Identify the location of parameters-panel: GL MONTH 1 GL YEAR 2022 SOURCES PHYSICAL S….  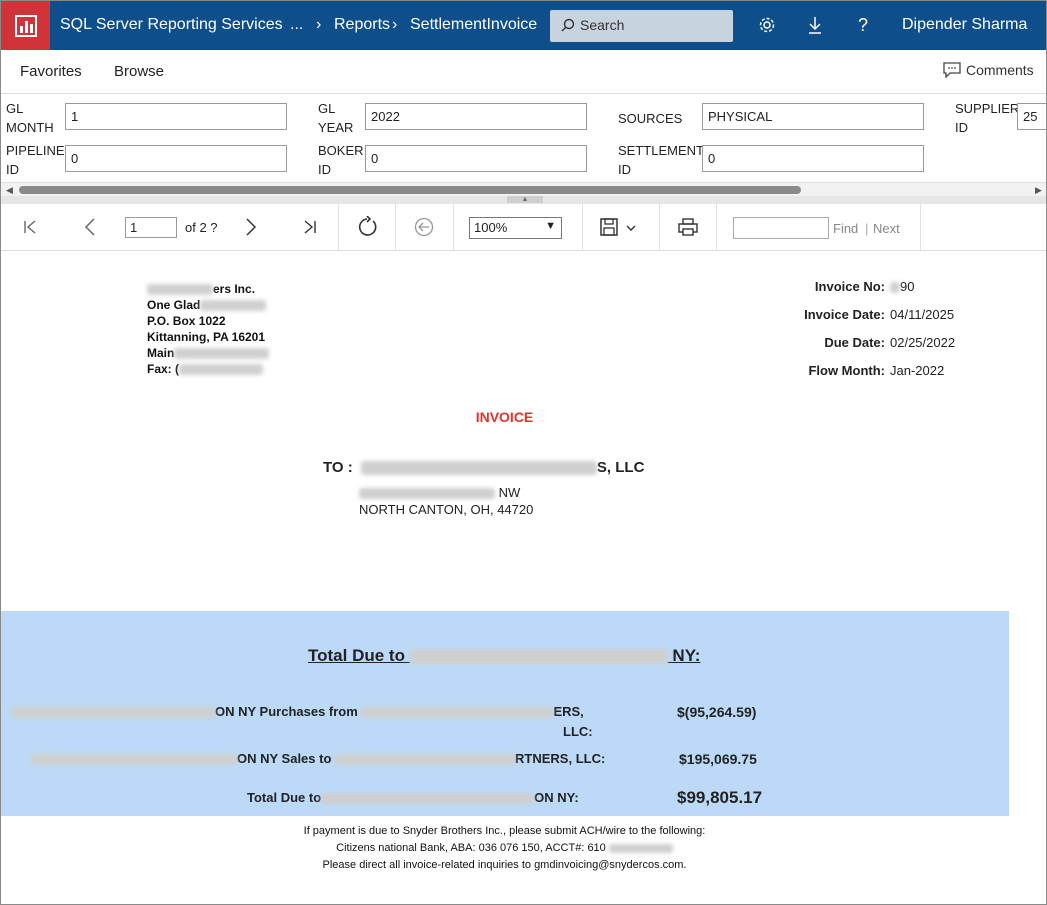
(523, 138).